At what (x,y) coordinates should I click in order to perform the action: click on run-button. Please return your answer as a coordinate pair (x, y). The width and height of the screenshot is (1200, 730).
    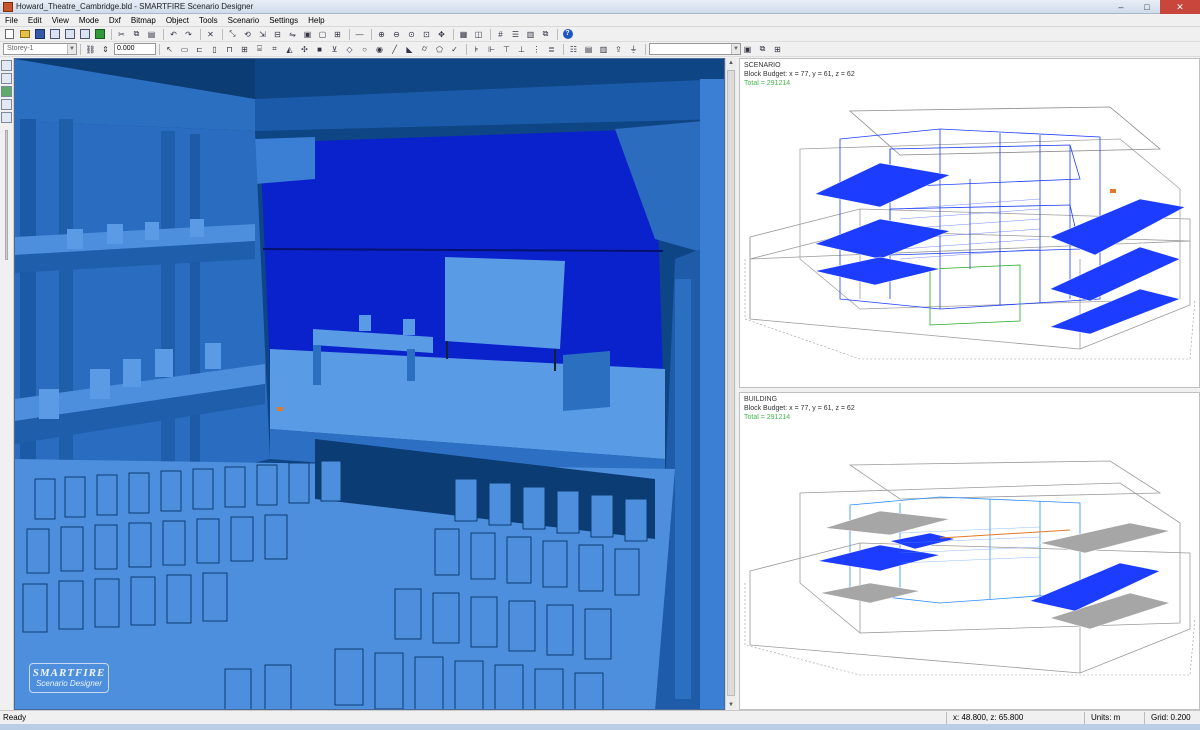
    Looking at the image, I should click on (99, 34).